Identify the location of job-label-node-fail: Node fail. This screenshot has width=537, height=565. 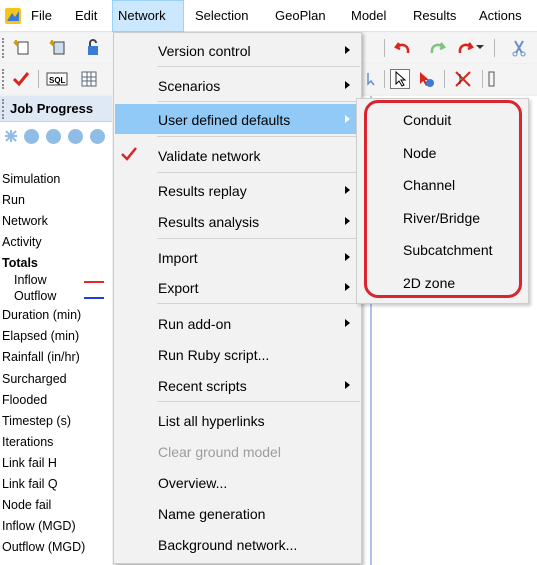
(27, 505).